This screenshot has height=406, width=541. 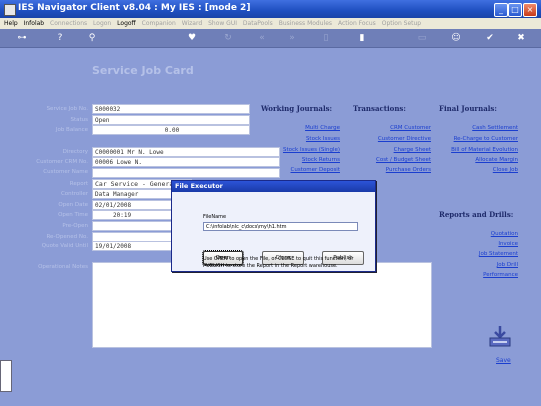 I want to click on quote-valid-until-field: 19/01/2008, so click(x=132, y=246).